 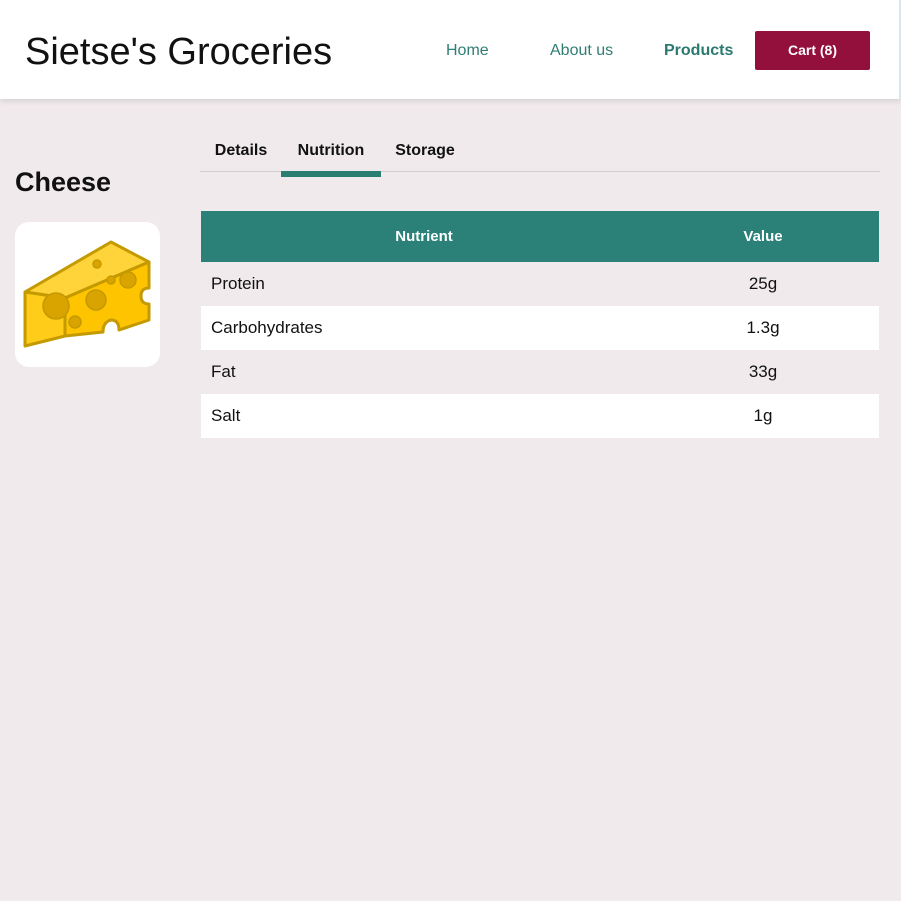 I want to click on table-header-row: Nutrient Value, so click(x=540, y=236).